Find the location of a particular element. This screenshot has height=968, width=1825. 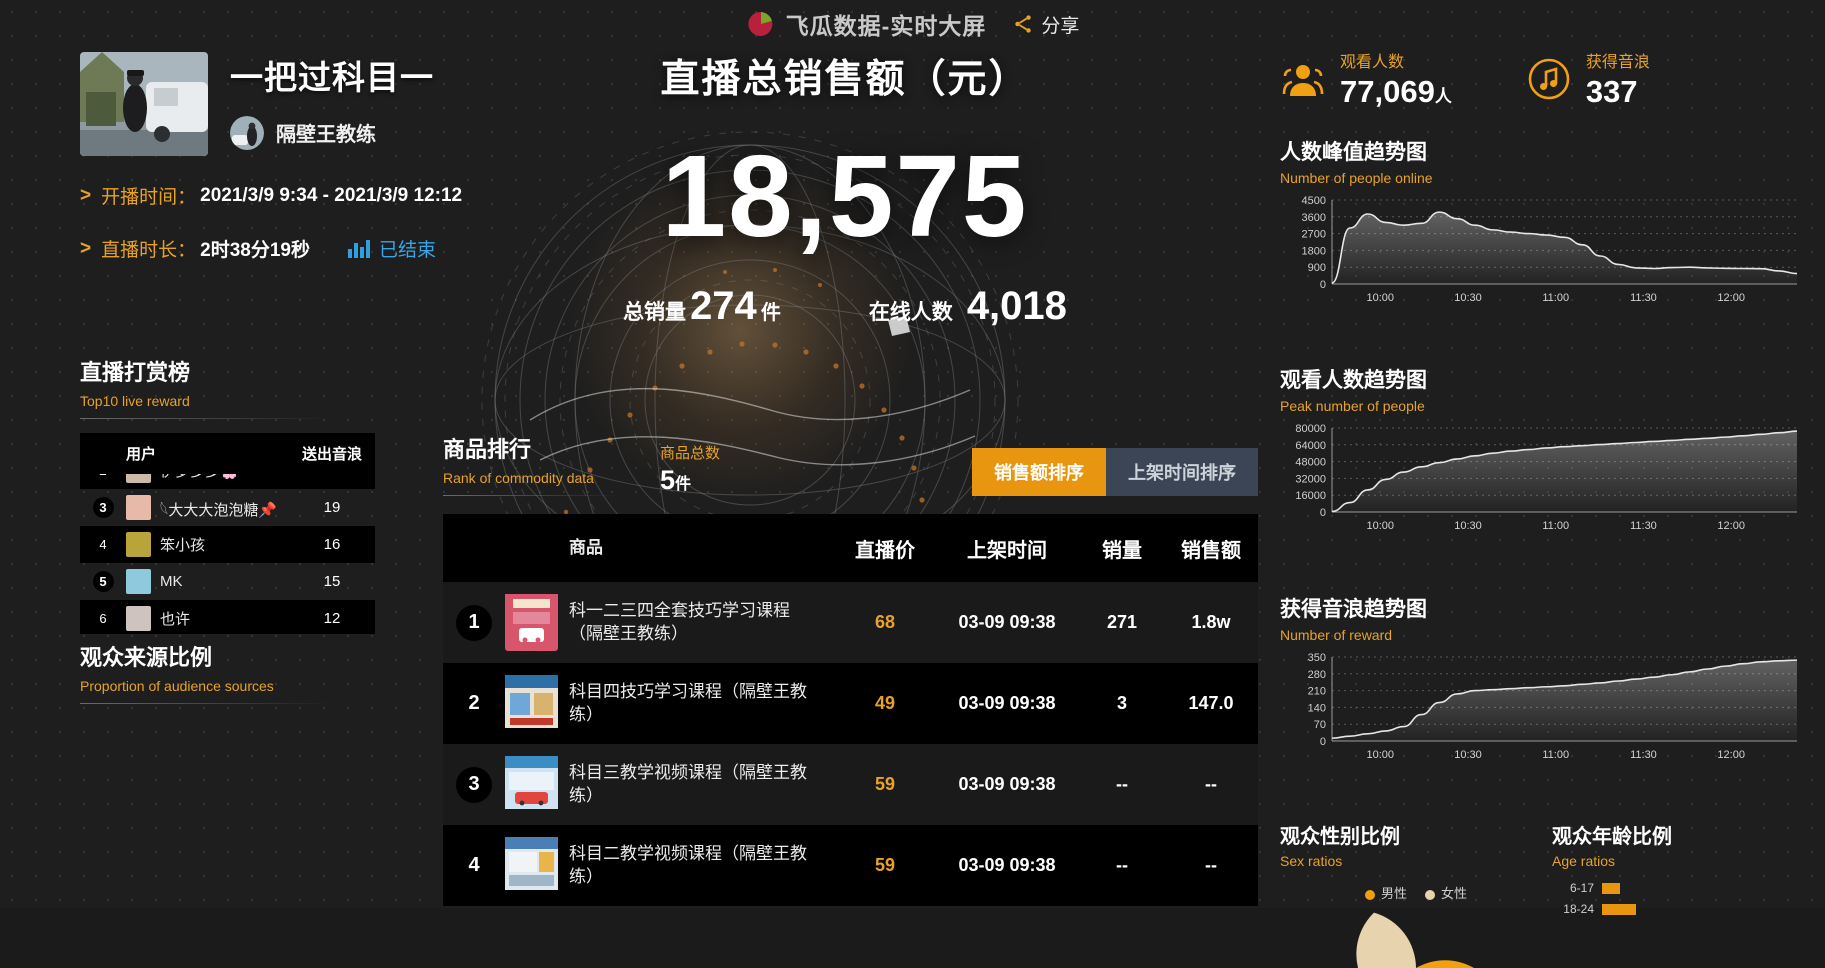

svg-text: 10:30 is located at coordinates (1468, 755).